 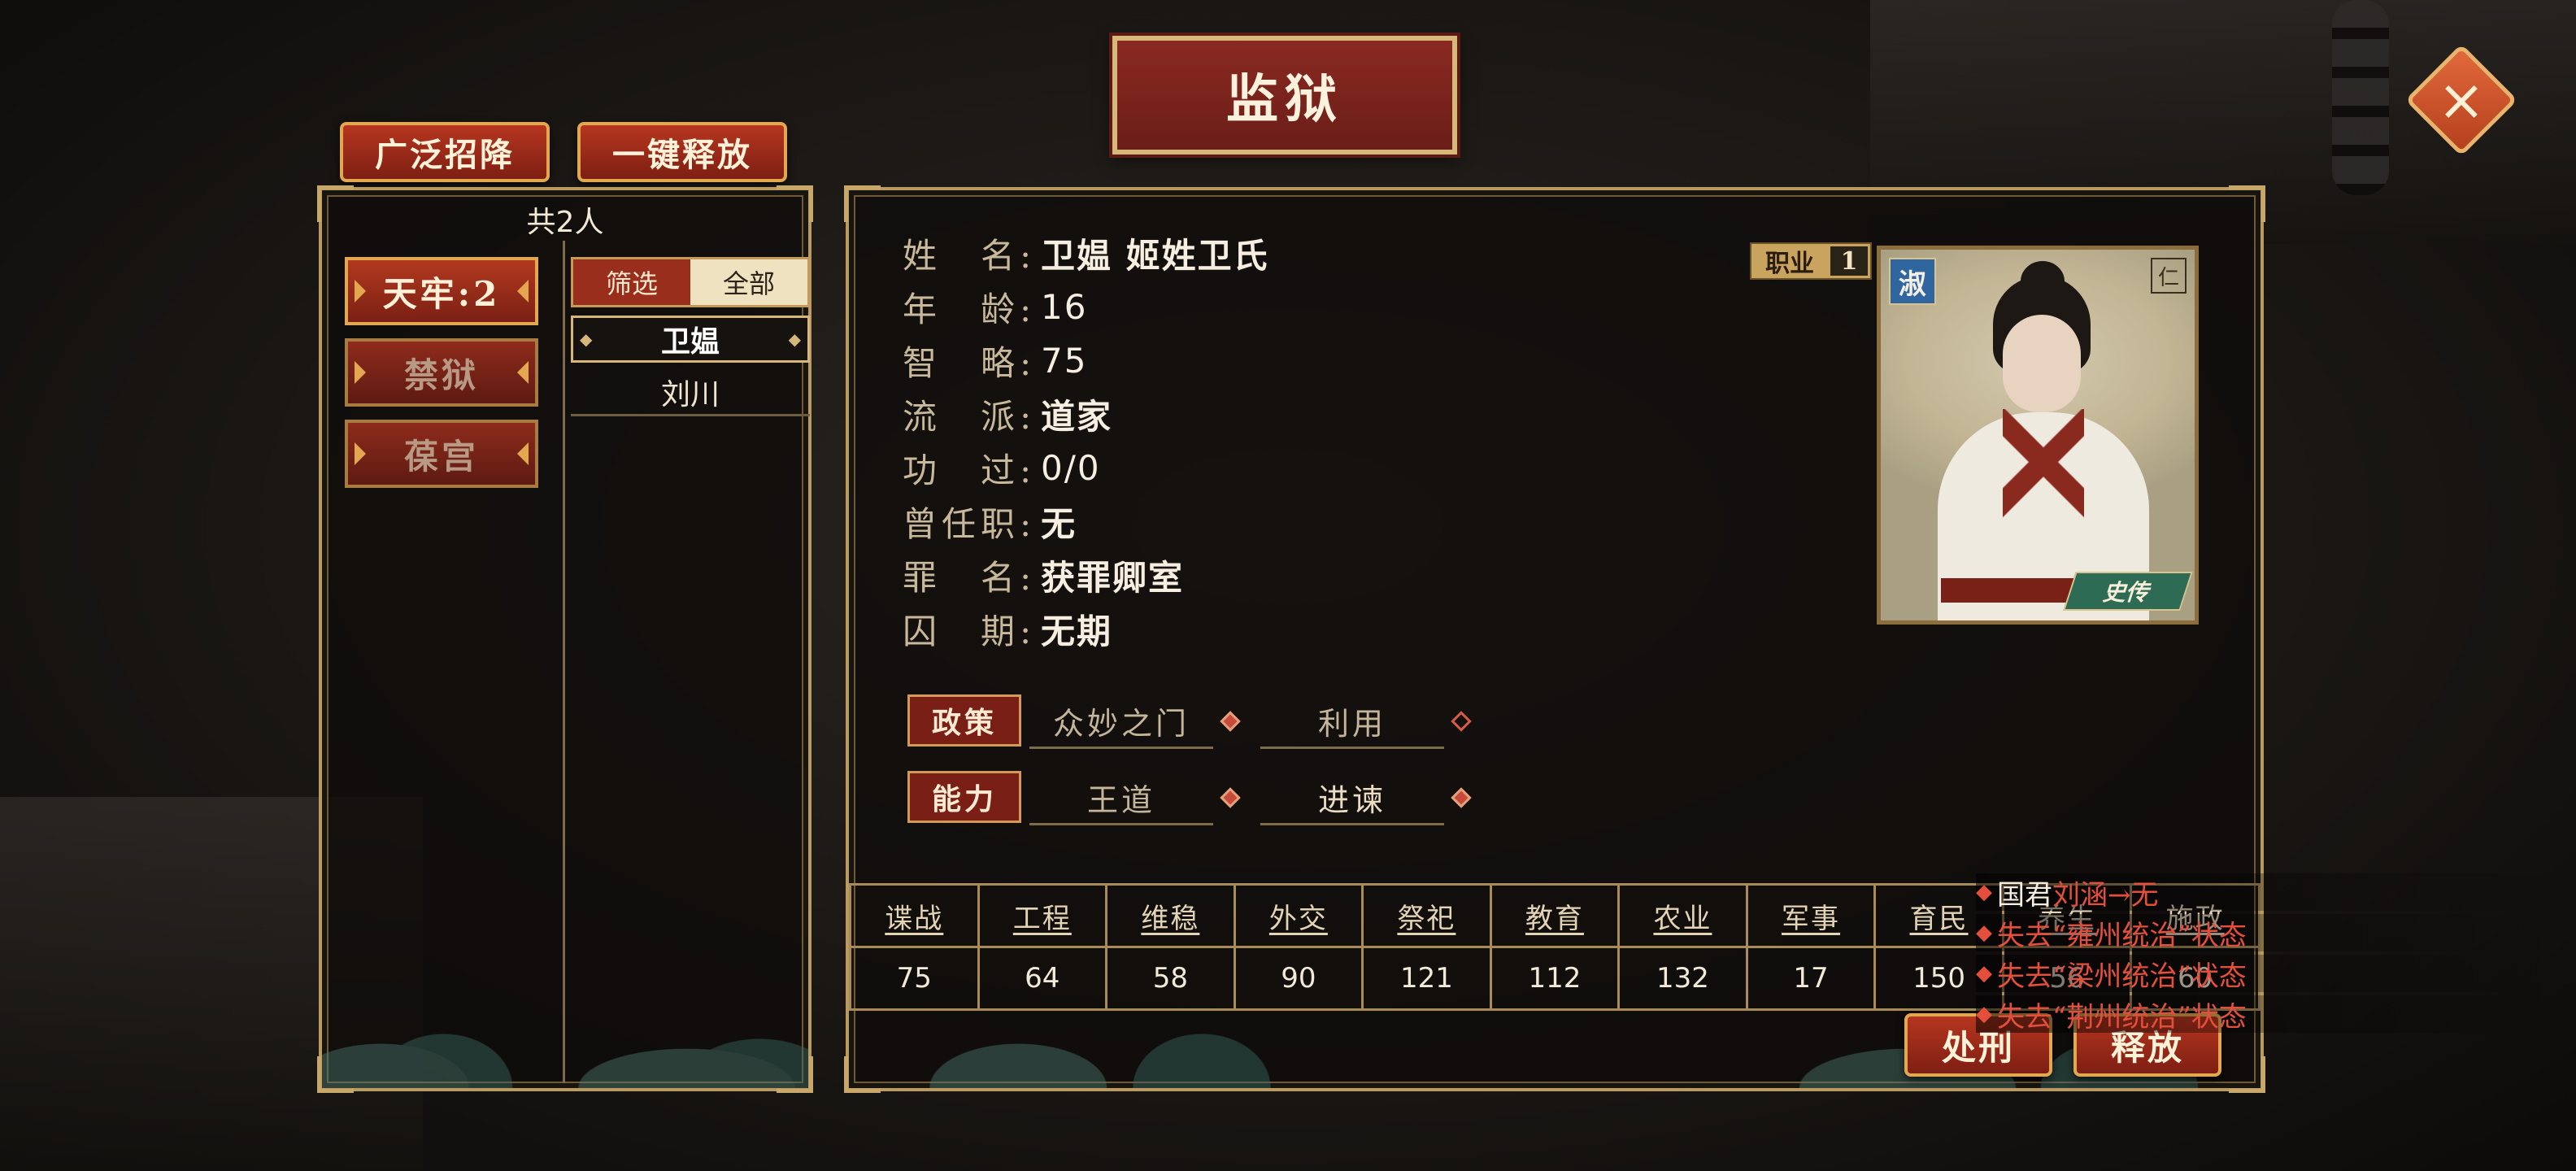 I want to click on close-button: ×, so click(x=2461, y=100).